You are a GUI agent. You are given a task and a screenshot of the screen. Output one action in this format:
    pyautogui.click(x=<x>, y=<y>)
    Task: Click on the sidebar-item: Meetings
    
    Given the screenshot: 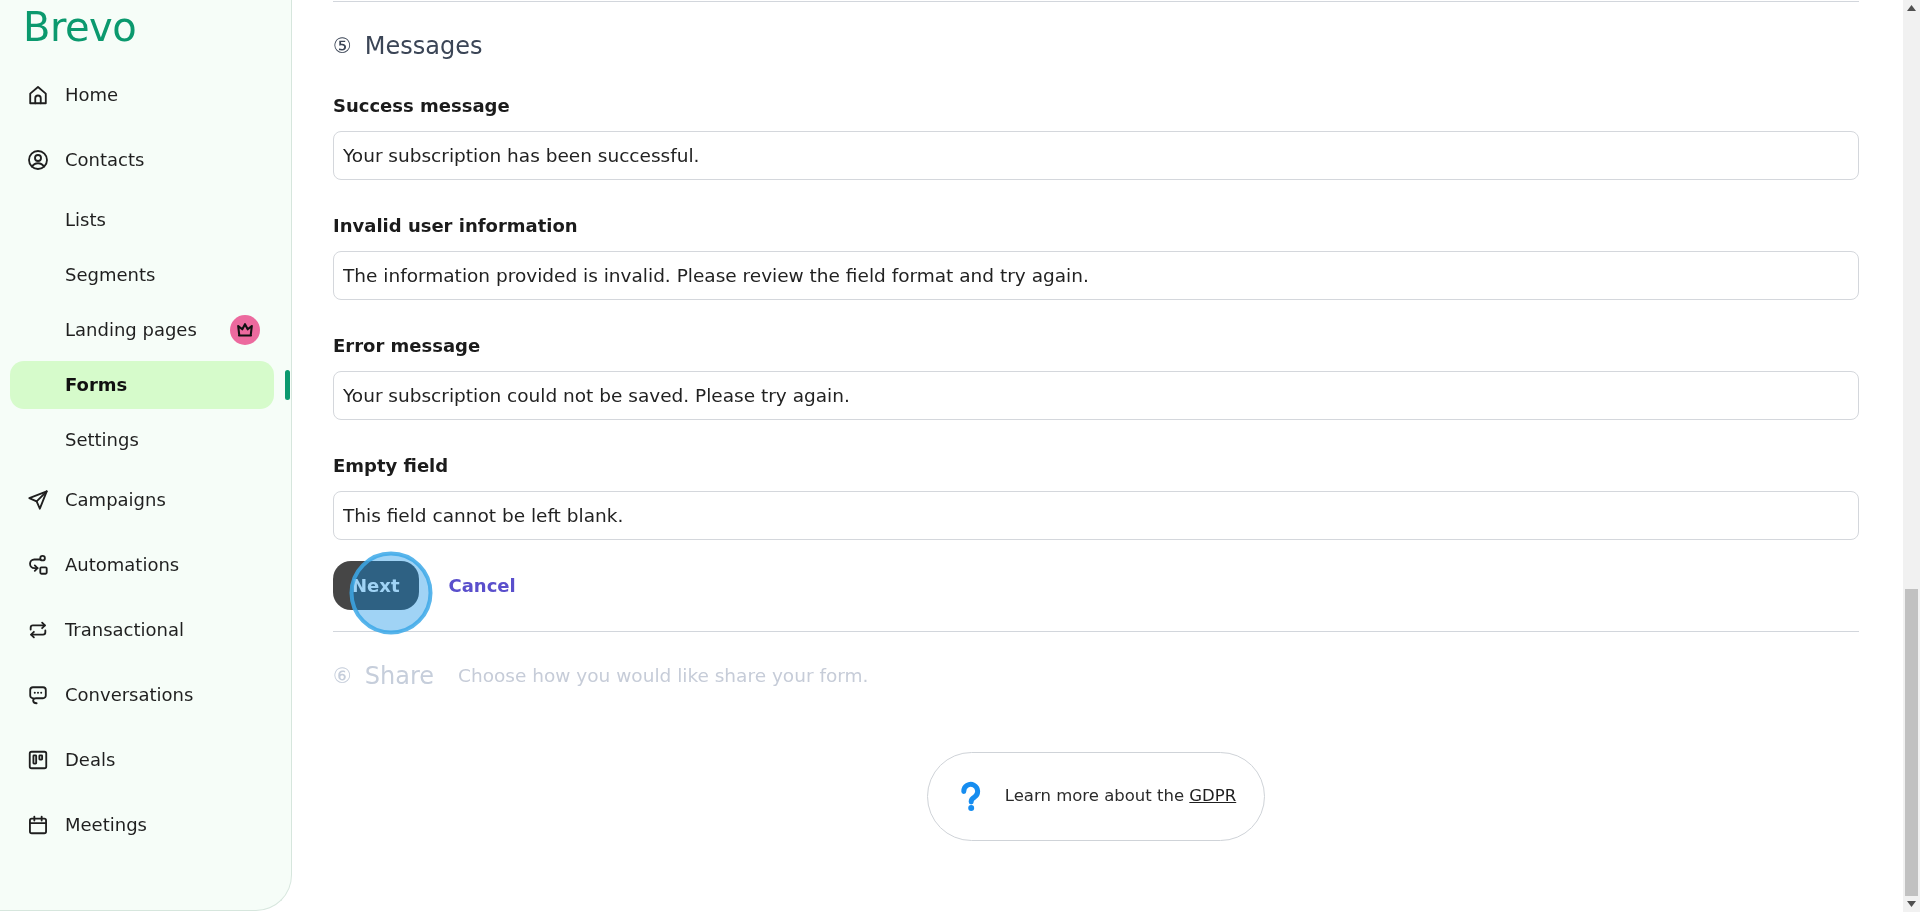 What is the action you would take?
    pyautogui.click(x=142, y=824)
    